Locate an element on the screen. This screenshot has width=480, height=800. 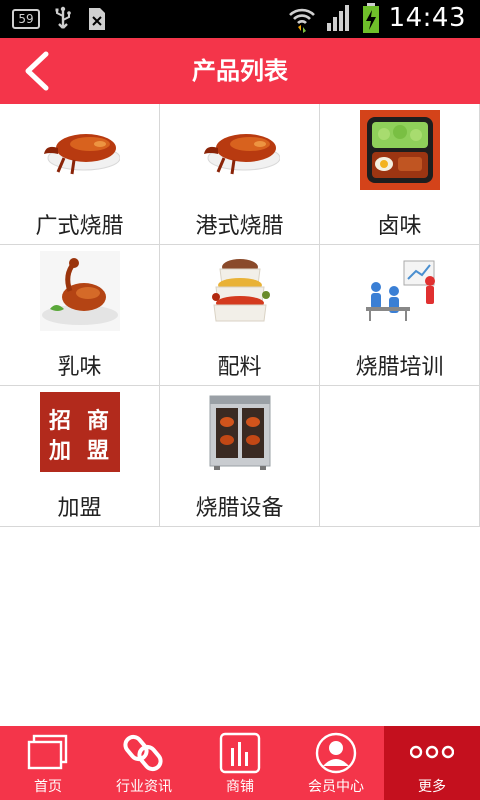
battery-charging-icon is located at coordinates (370, 18).